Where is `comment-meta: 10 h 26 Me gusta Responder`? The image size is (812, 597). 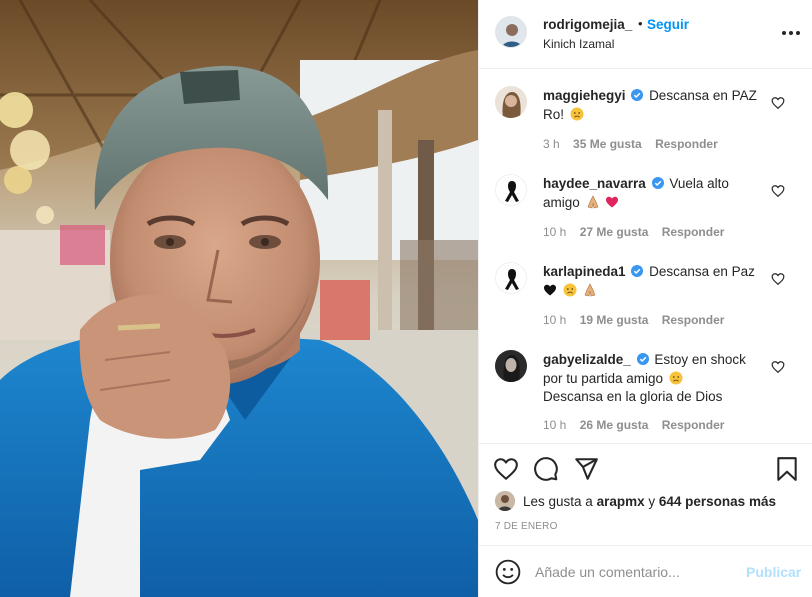
comment-meta: 10 h 26 Me gusta Responder is located at coordinates (638, 425).